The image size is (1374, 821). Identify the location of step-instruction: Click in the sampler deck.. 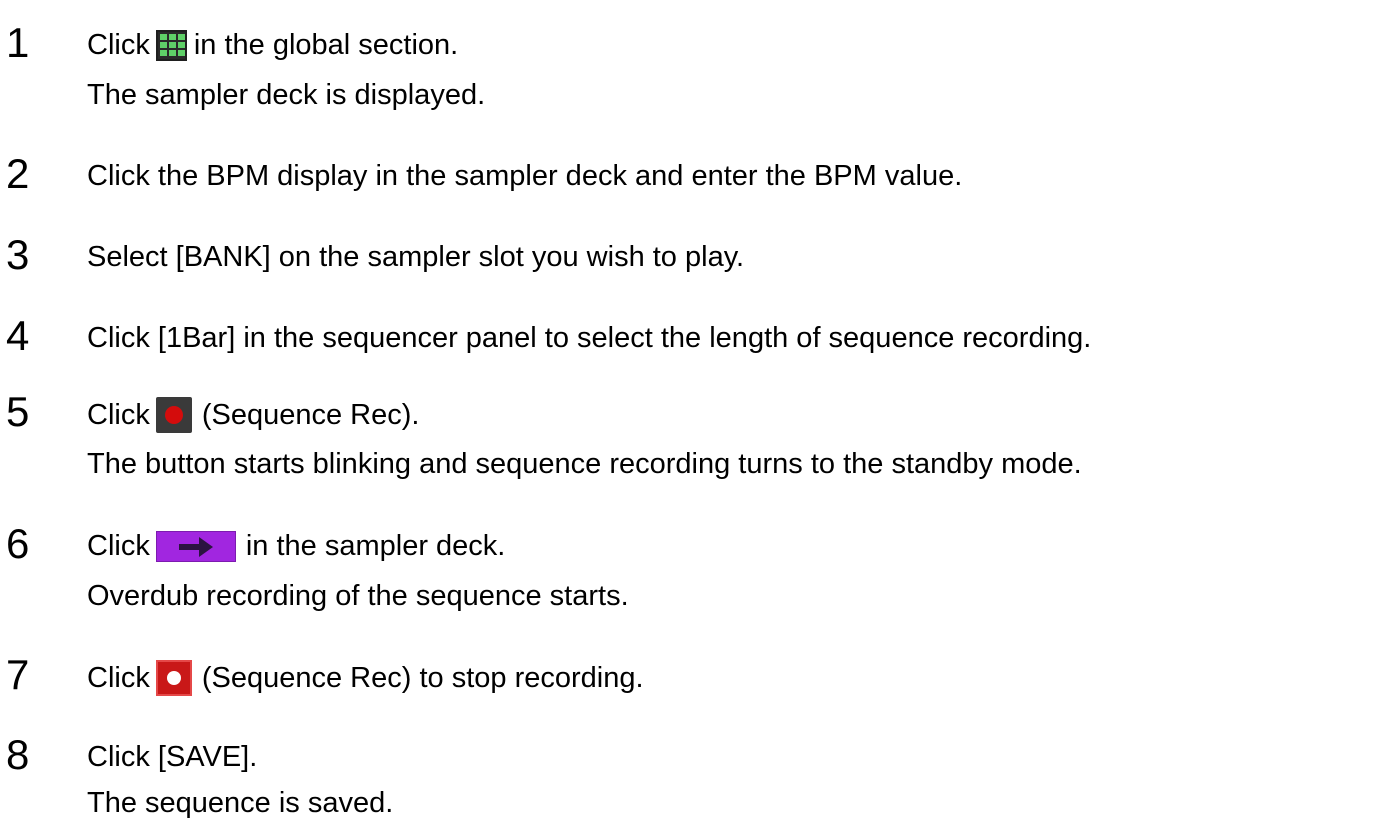
(296, 546).